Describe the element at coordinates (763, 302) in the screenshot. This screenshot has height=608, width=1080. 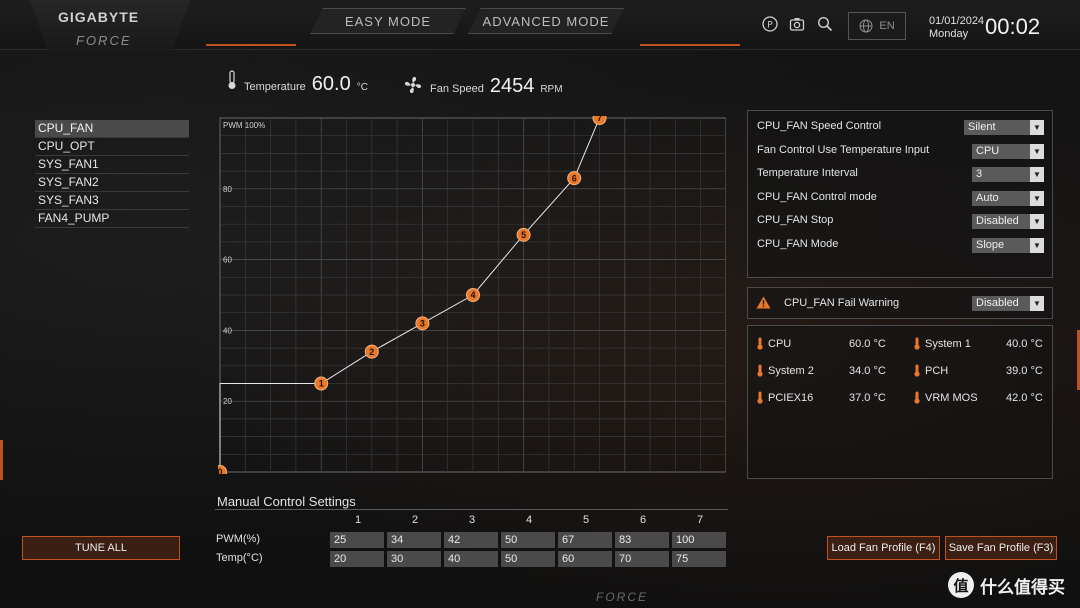
I see `warning-icon` at that location.